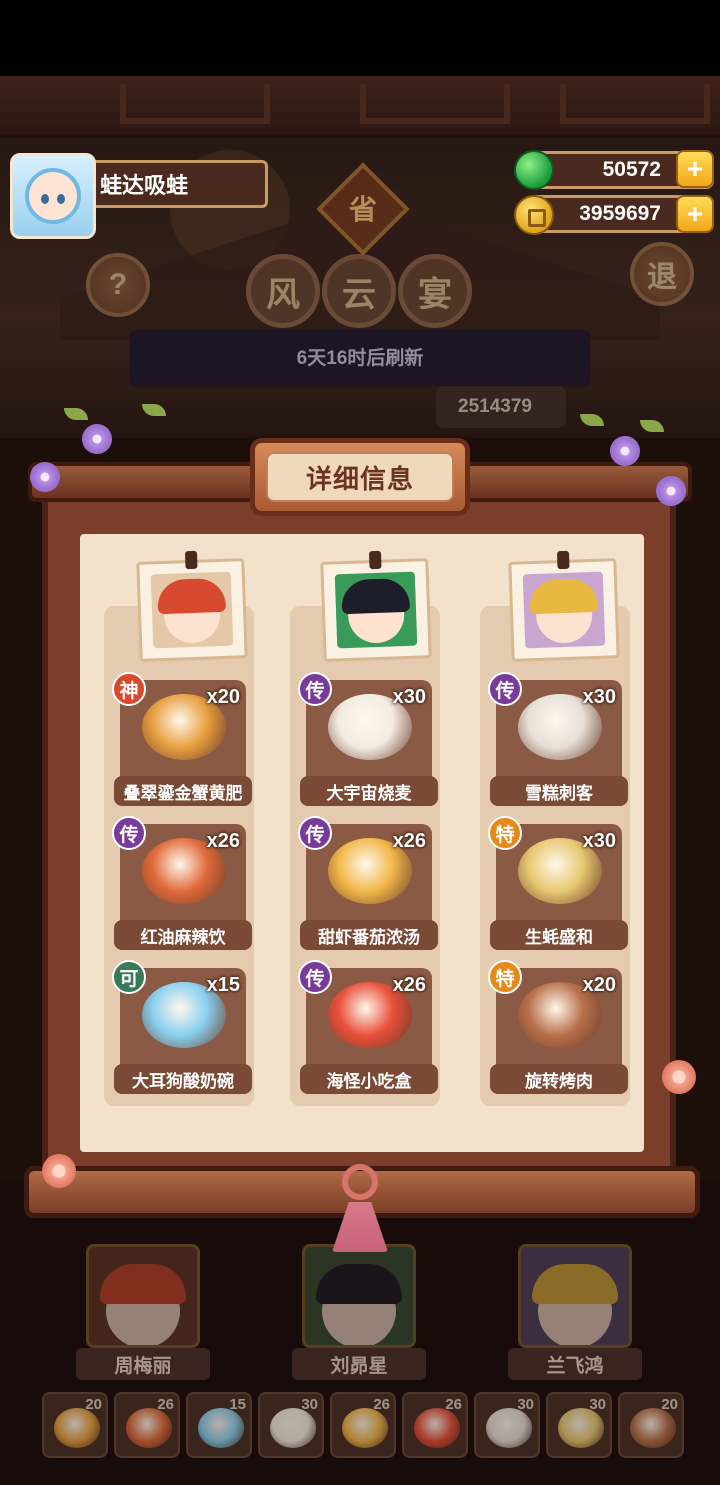 The height and width of the screenshot is (1485, 720). Describe the element at coordinates (143, 1364) in the screenshot. I see `chef-name: 周梅丽` at that location.